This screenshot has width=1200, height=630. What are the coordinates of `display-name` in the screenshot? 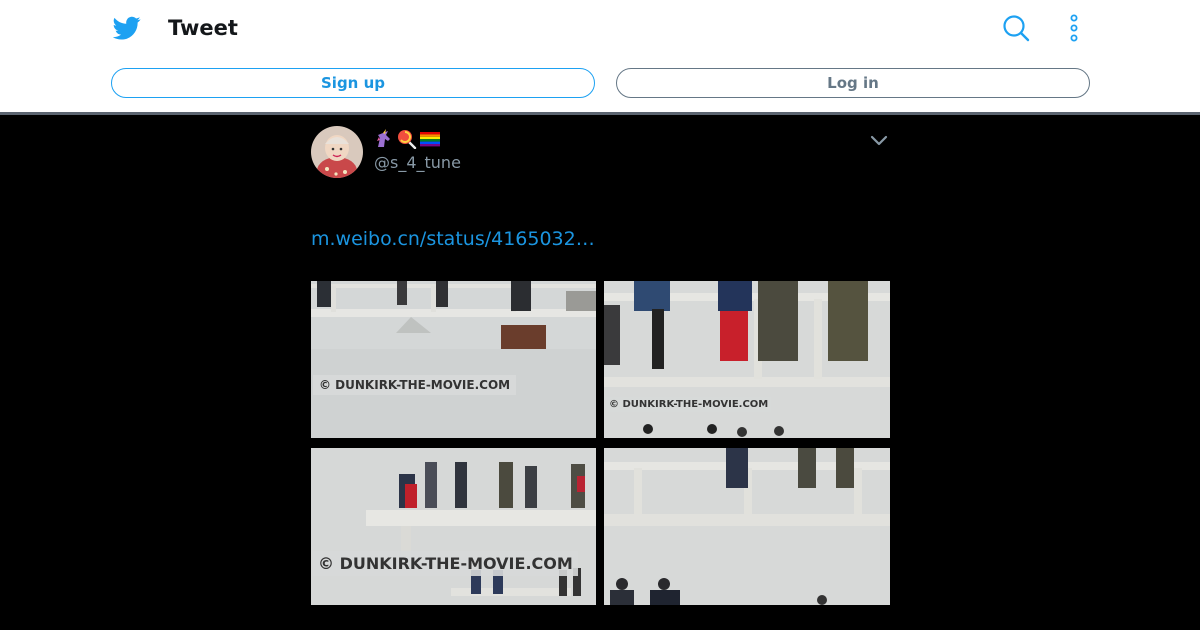 It's located at (407, 140).